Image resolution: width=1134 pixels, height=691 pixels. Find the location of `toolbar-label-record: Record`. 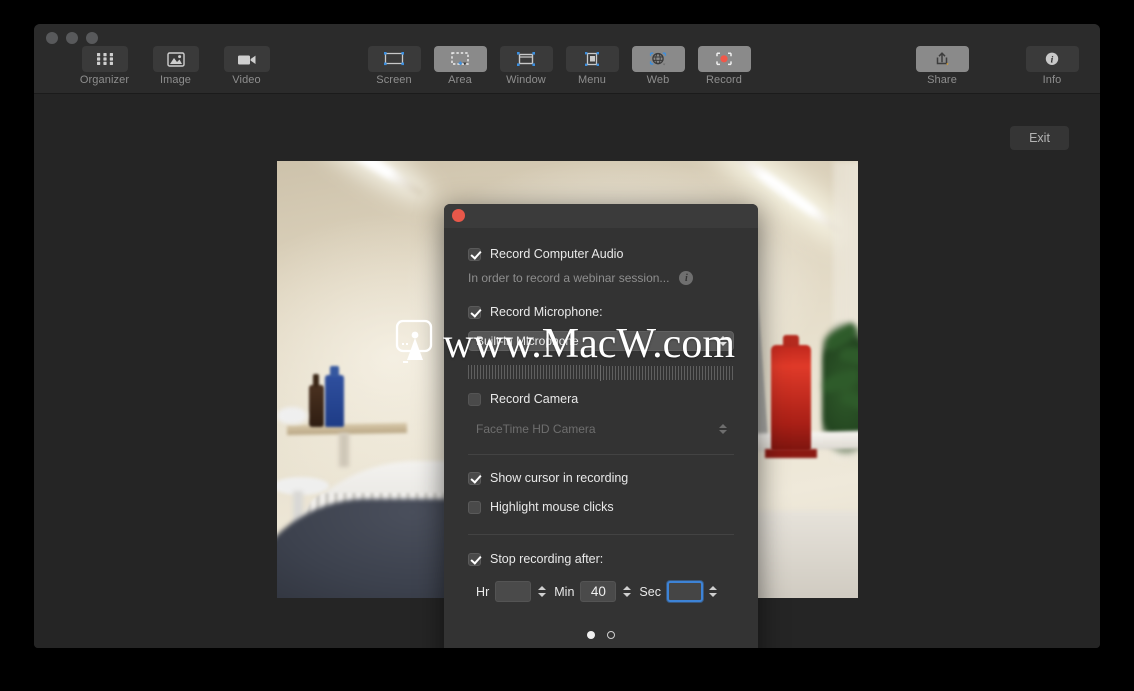

toolbar-label-record: Record is located at coordinates (724, 80).